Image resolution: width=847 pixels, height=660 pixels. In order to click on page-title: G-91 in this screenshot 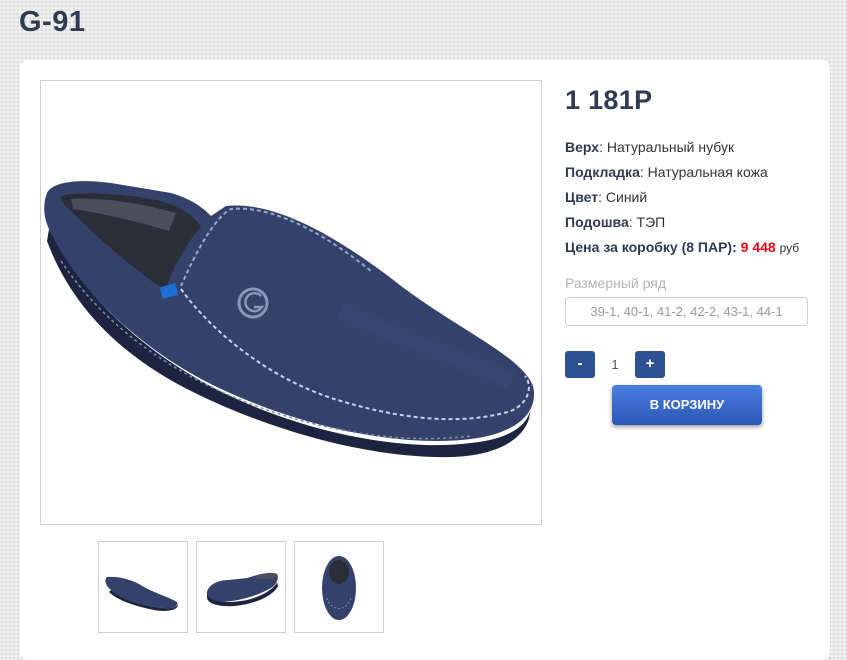, I will do `click(52, 22)`.